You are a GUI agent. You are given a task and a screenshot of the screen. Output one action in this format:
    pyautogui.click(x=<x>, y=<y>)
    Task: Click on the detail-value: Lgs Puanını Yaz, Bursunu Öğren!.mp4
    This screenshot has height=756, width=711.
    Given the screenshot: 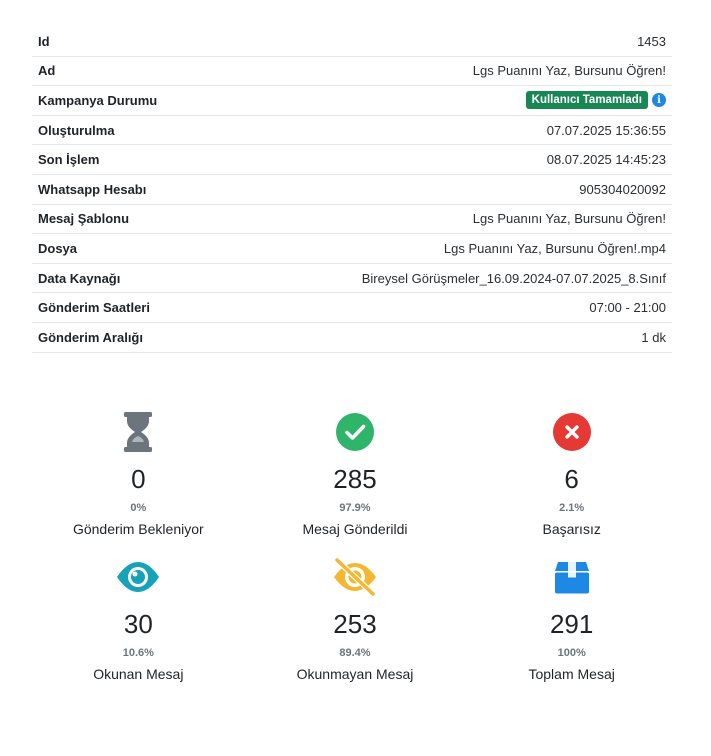 What is the action you would take?
    pyautogui.click(x=554, y=248)
    